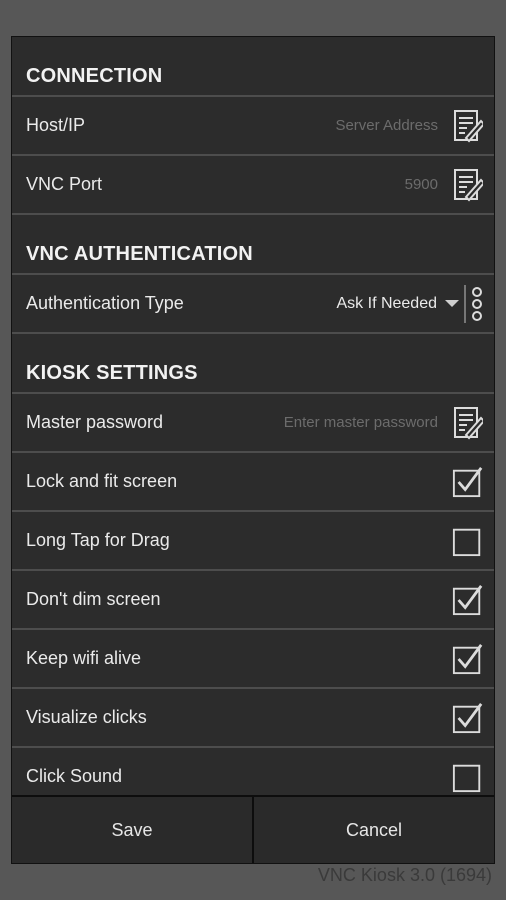 This screenshot has width=506, height=900. What do you see at coordinates (86, 717) in the screenshot?
I see `visualize-clicks-label: Visualize clicks` at bounding box center [86, 717].